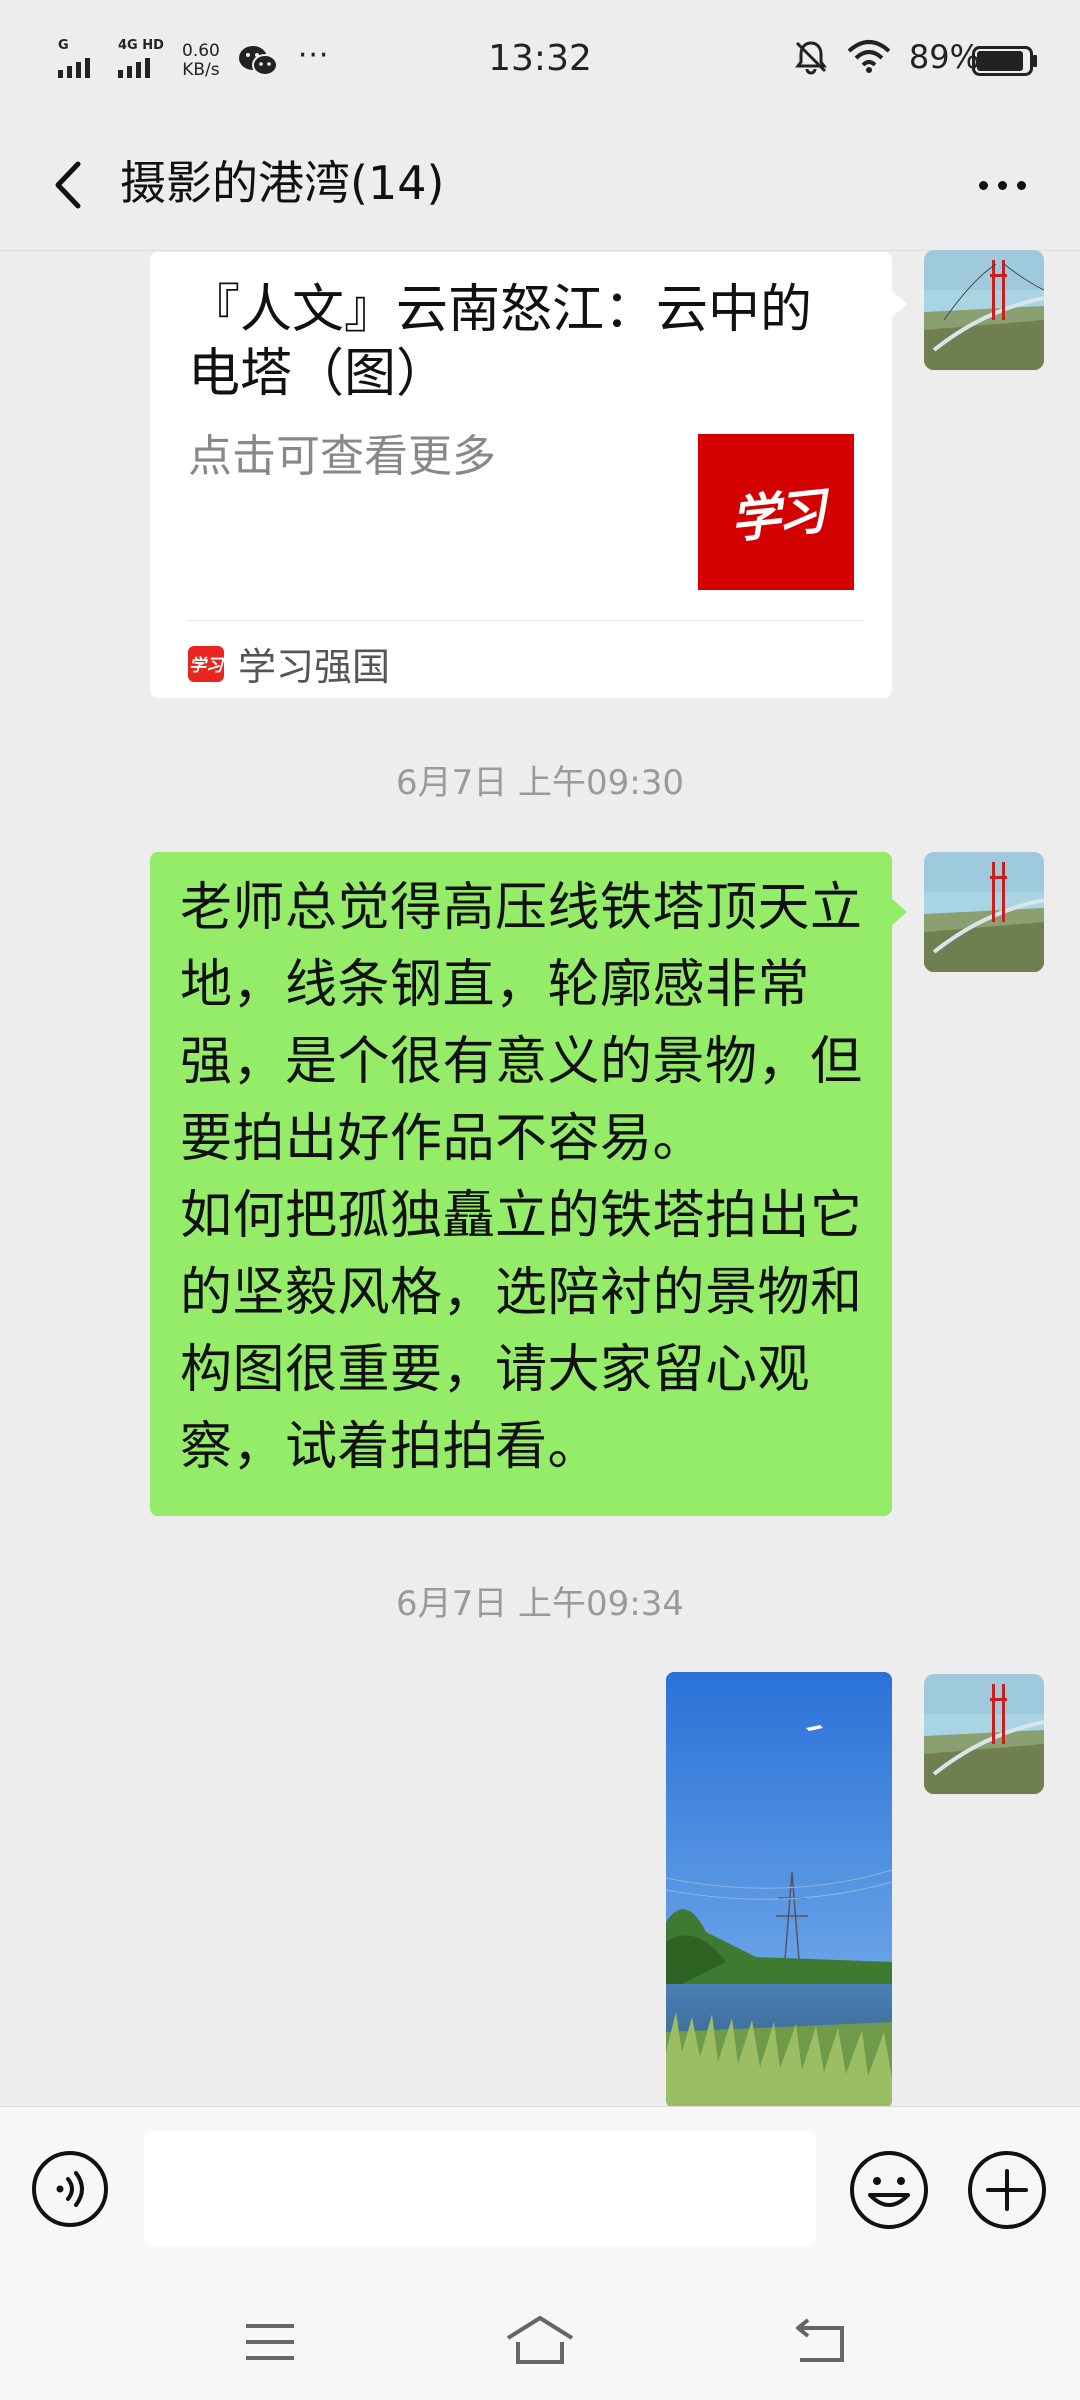 The width and height of the screenshot is (1080, 2400). I want to click on voice-button, so click(70, 2189).